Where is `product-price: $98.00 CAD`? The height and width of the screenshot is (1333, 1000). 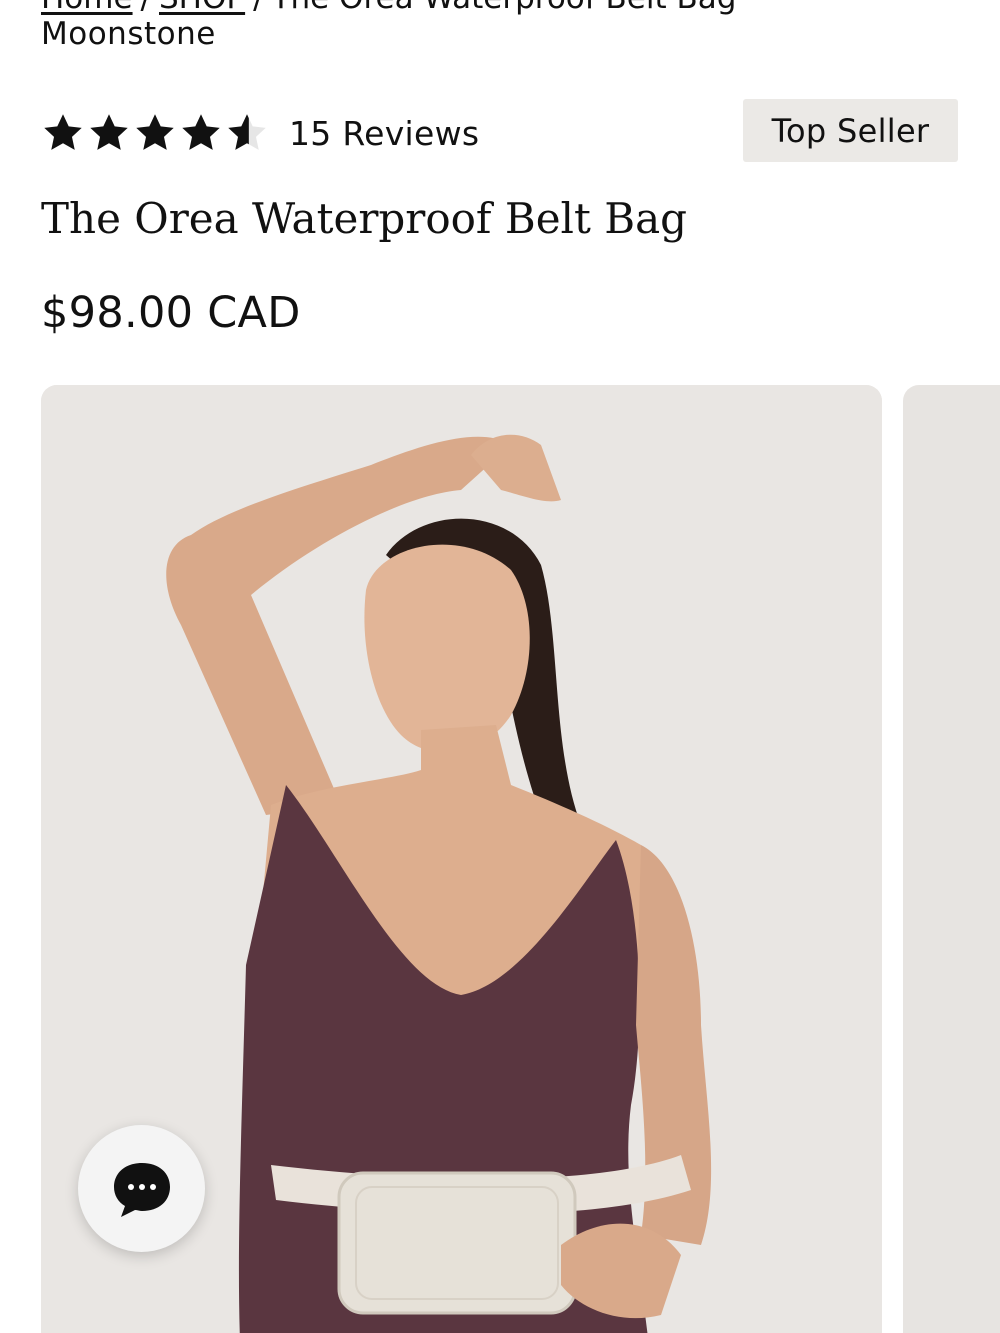
product-price: $98.00 CAD is located at coordinates (171, 313).